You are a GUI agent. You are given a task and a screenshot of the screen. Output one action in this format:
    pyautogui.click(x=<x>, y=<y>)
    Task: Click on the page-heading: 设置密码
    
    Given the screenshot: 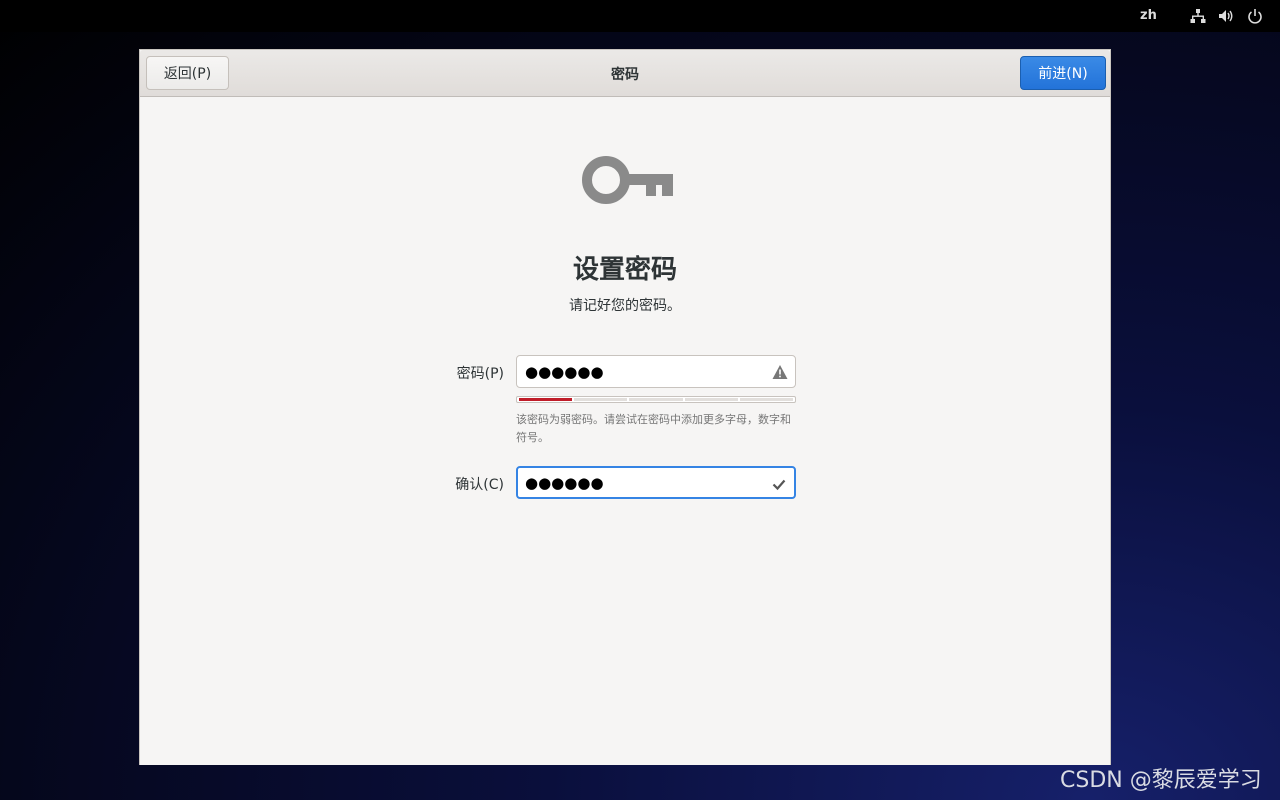 What is the action you would take?
    pyautogui.click(x=624, y=270)
    